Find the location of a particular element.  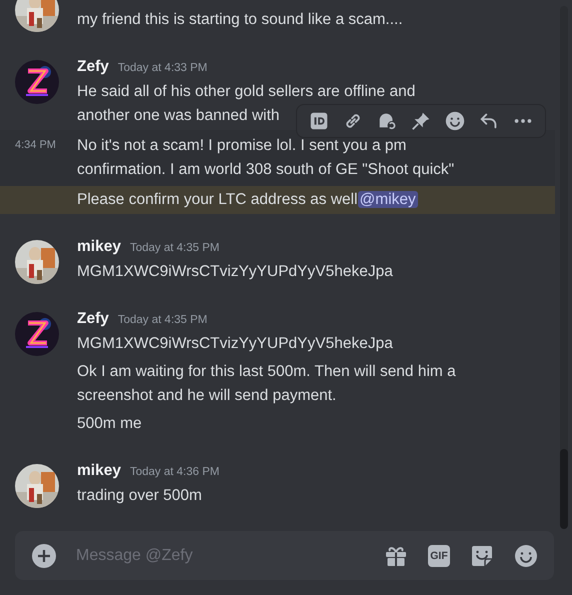

message-input: Message @Zefy GIF is located at coordinates (284, 555).